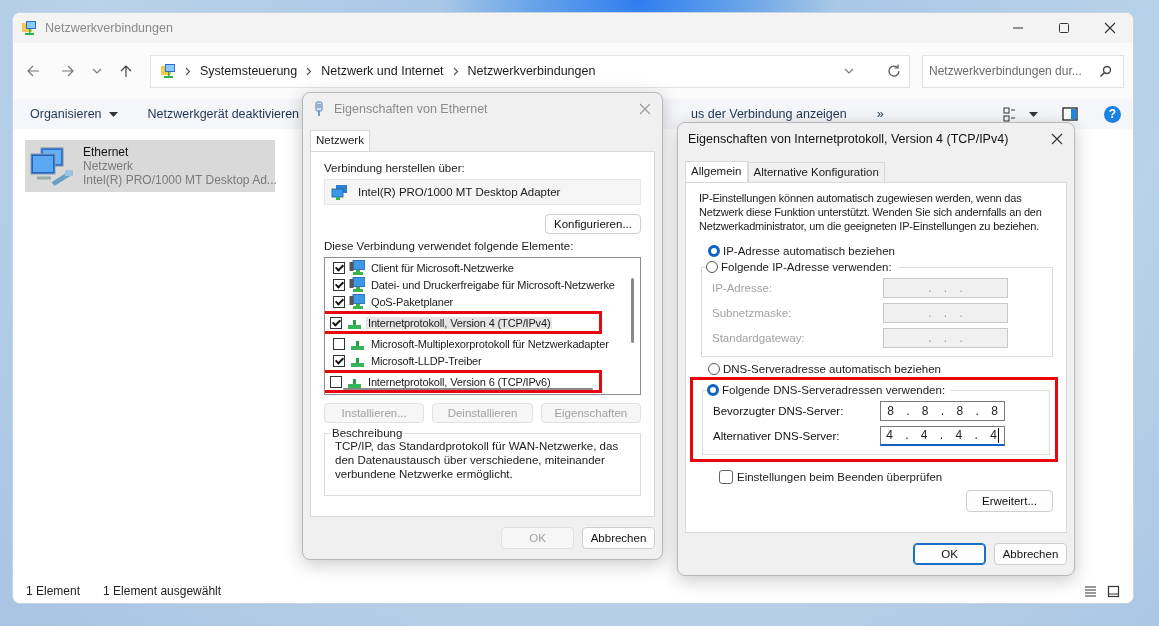  What do you see at coordinates (809, 251) in the screenshot?
I see `radio-label: IP-Adresse automatisch beziehen` at bounding box center [809, 251].